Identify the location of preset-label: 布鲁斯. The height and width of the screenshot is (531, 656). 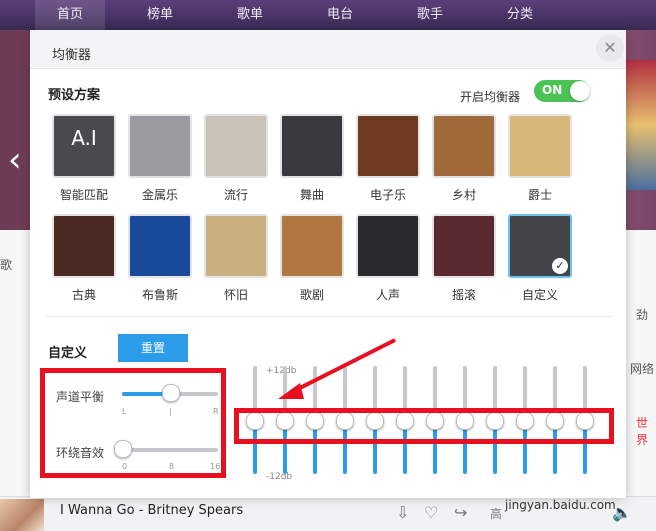
(159, 295).